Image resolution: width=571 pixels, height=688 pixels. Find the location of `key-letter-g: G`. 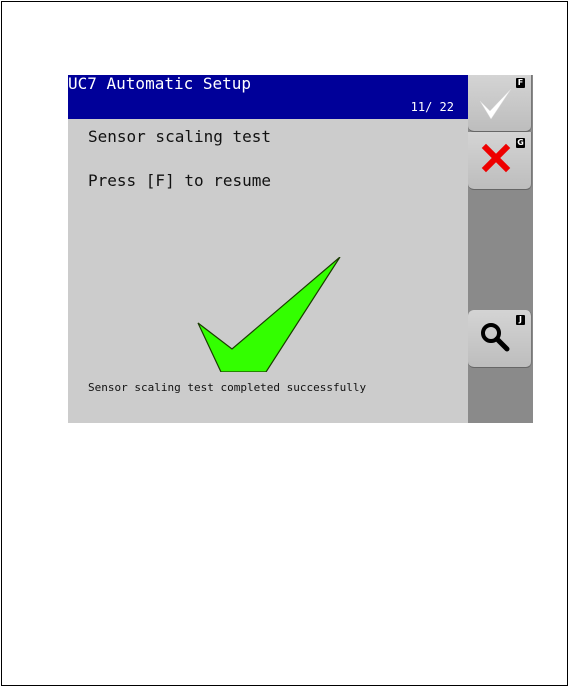

key-letter-g: G is located at coordinates (520, 143).